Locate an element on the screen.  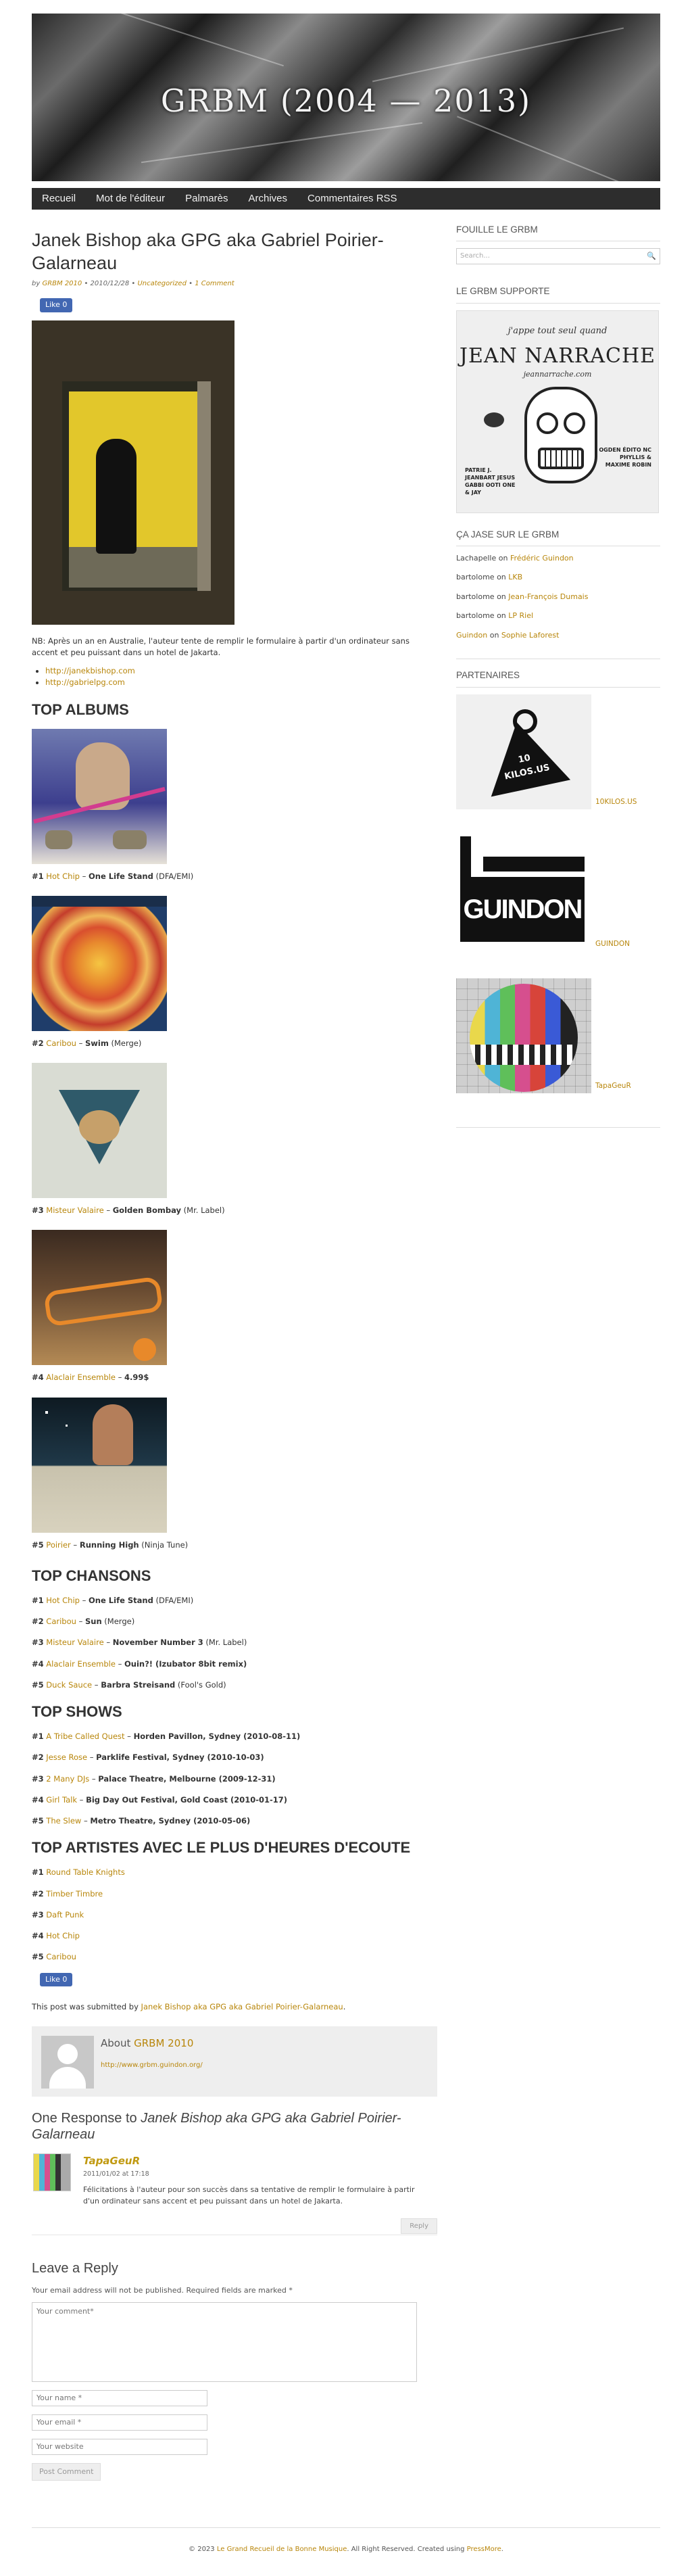
artist-rank-3: #3 Daft Punk is located at coordinates (234, 1915).